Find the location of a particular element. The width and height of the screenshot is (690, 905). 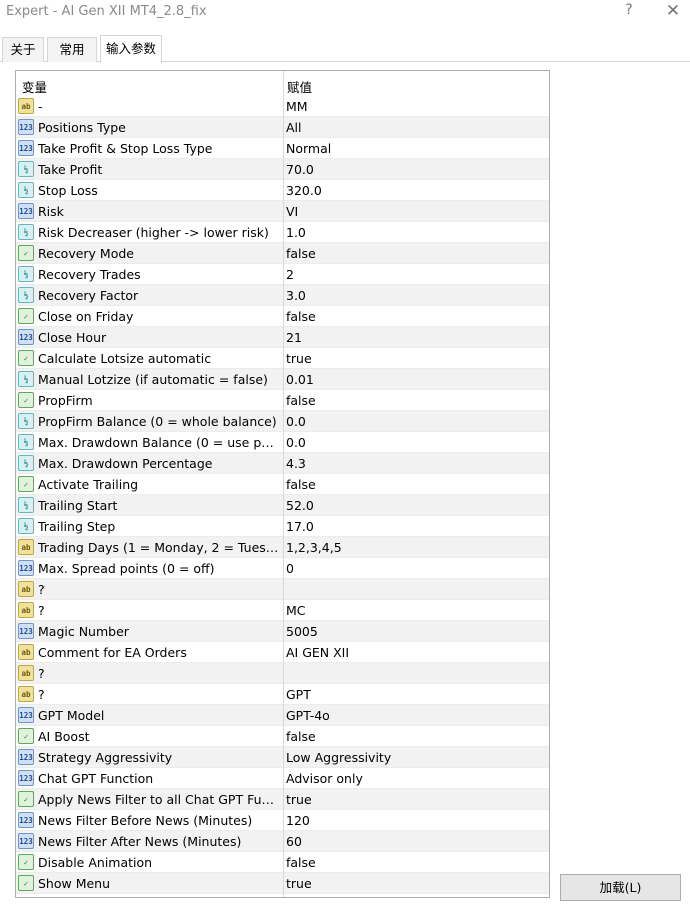

variable-value: 1.0 is located at coordinates (416, 232).